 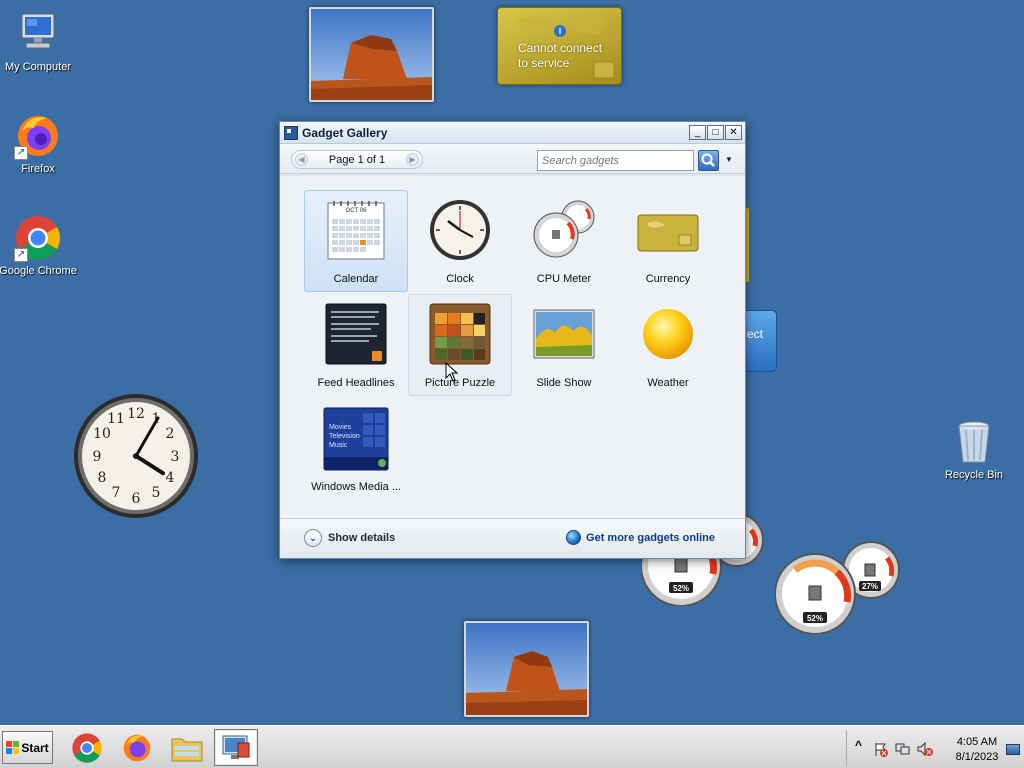 I want to click on gadget-tile-feed-headlines: Feed Headlines, so click(x=356, y=345).